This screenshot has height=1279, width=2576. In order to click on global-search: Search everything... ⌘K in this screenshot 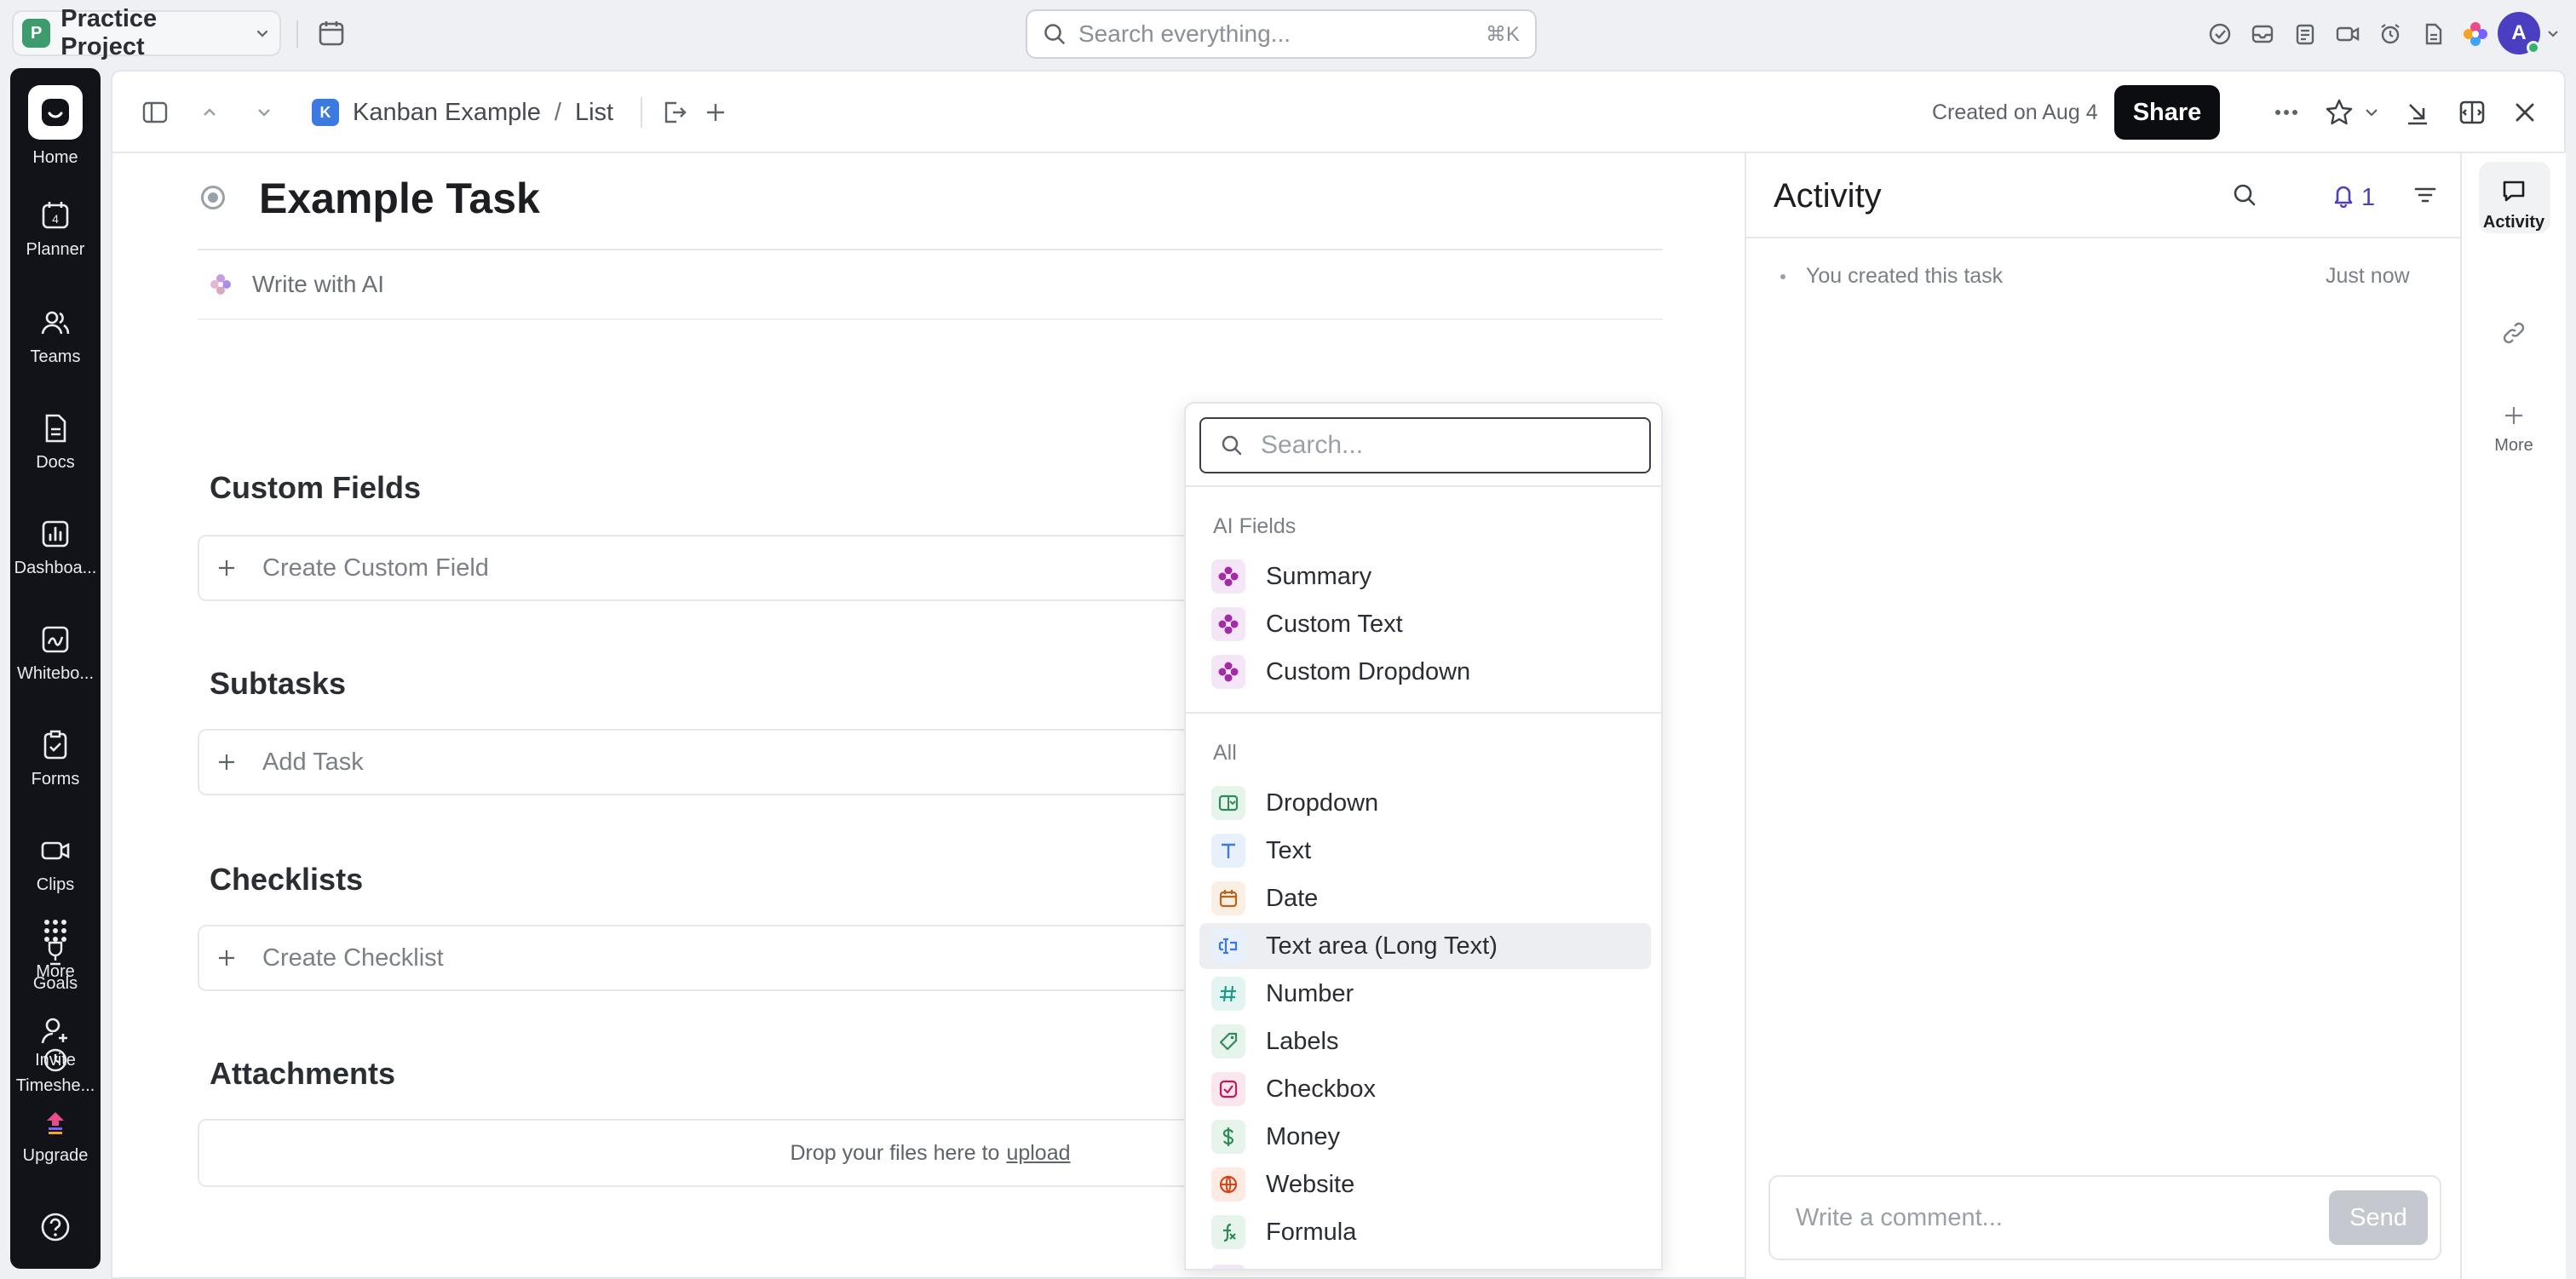, I will do `click(1282, 34)`.